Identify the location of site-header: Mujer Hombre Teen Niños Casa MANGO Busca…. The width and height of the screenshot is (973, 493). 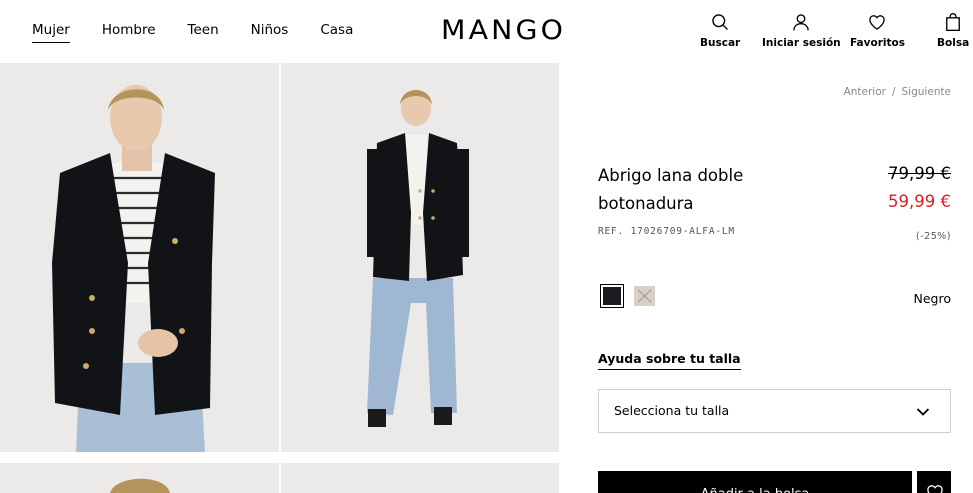
(486, 31).